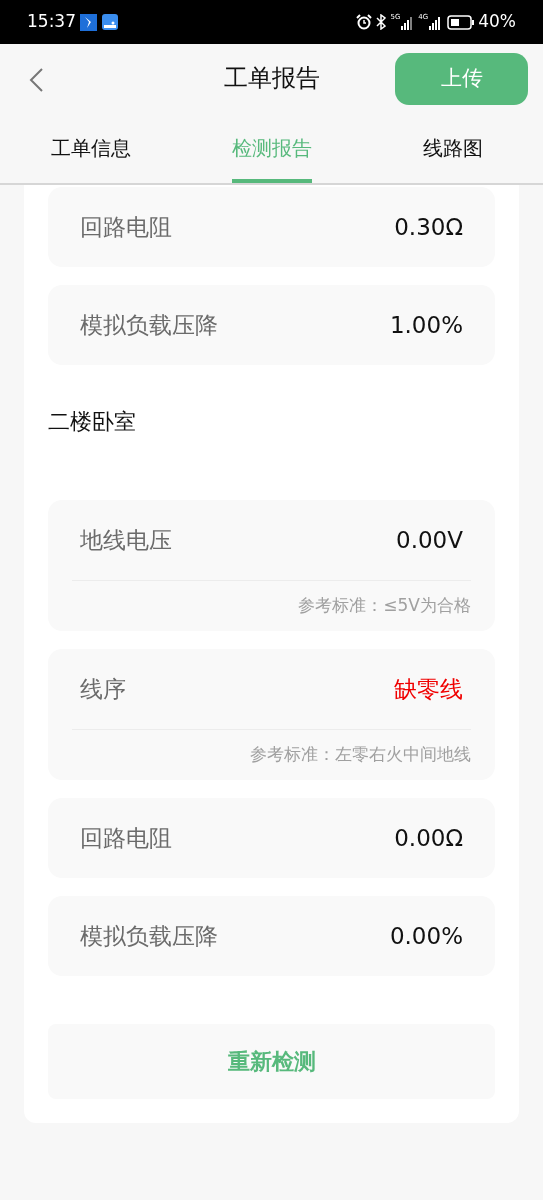 Image resolution: width=543 pixels, height=1200 pixels. Describe the element at coordinates (103, 689) in the screenshot. I see `measurement-label: 线序` at that location.